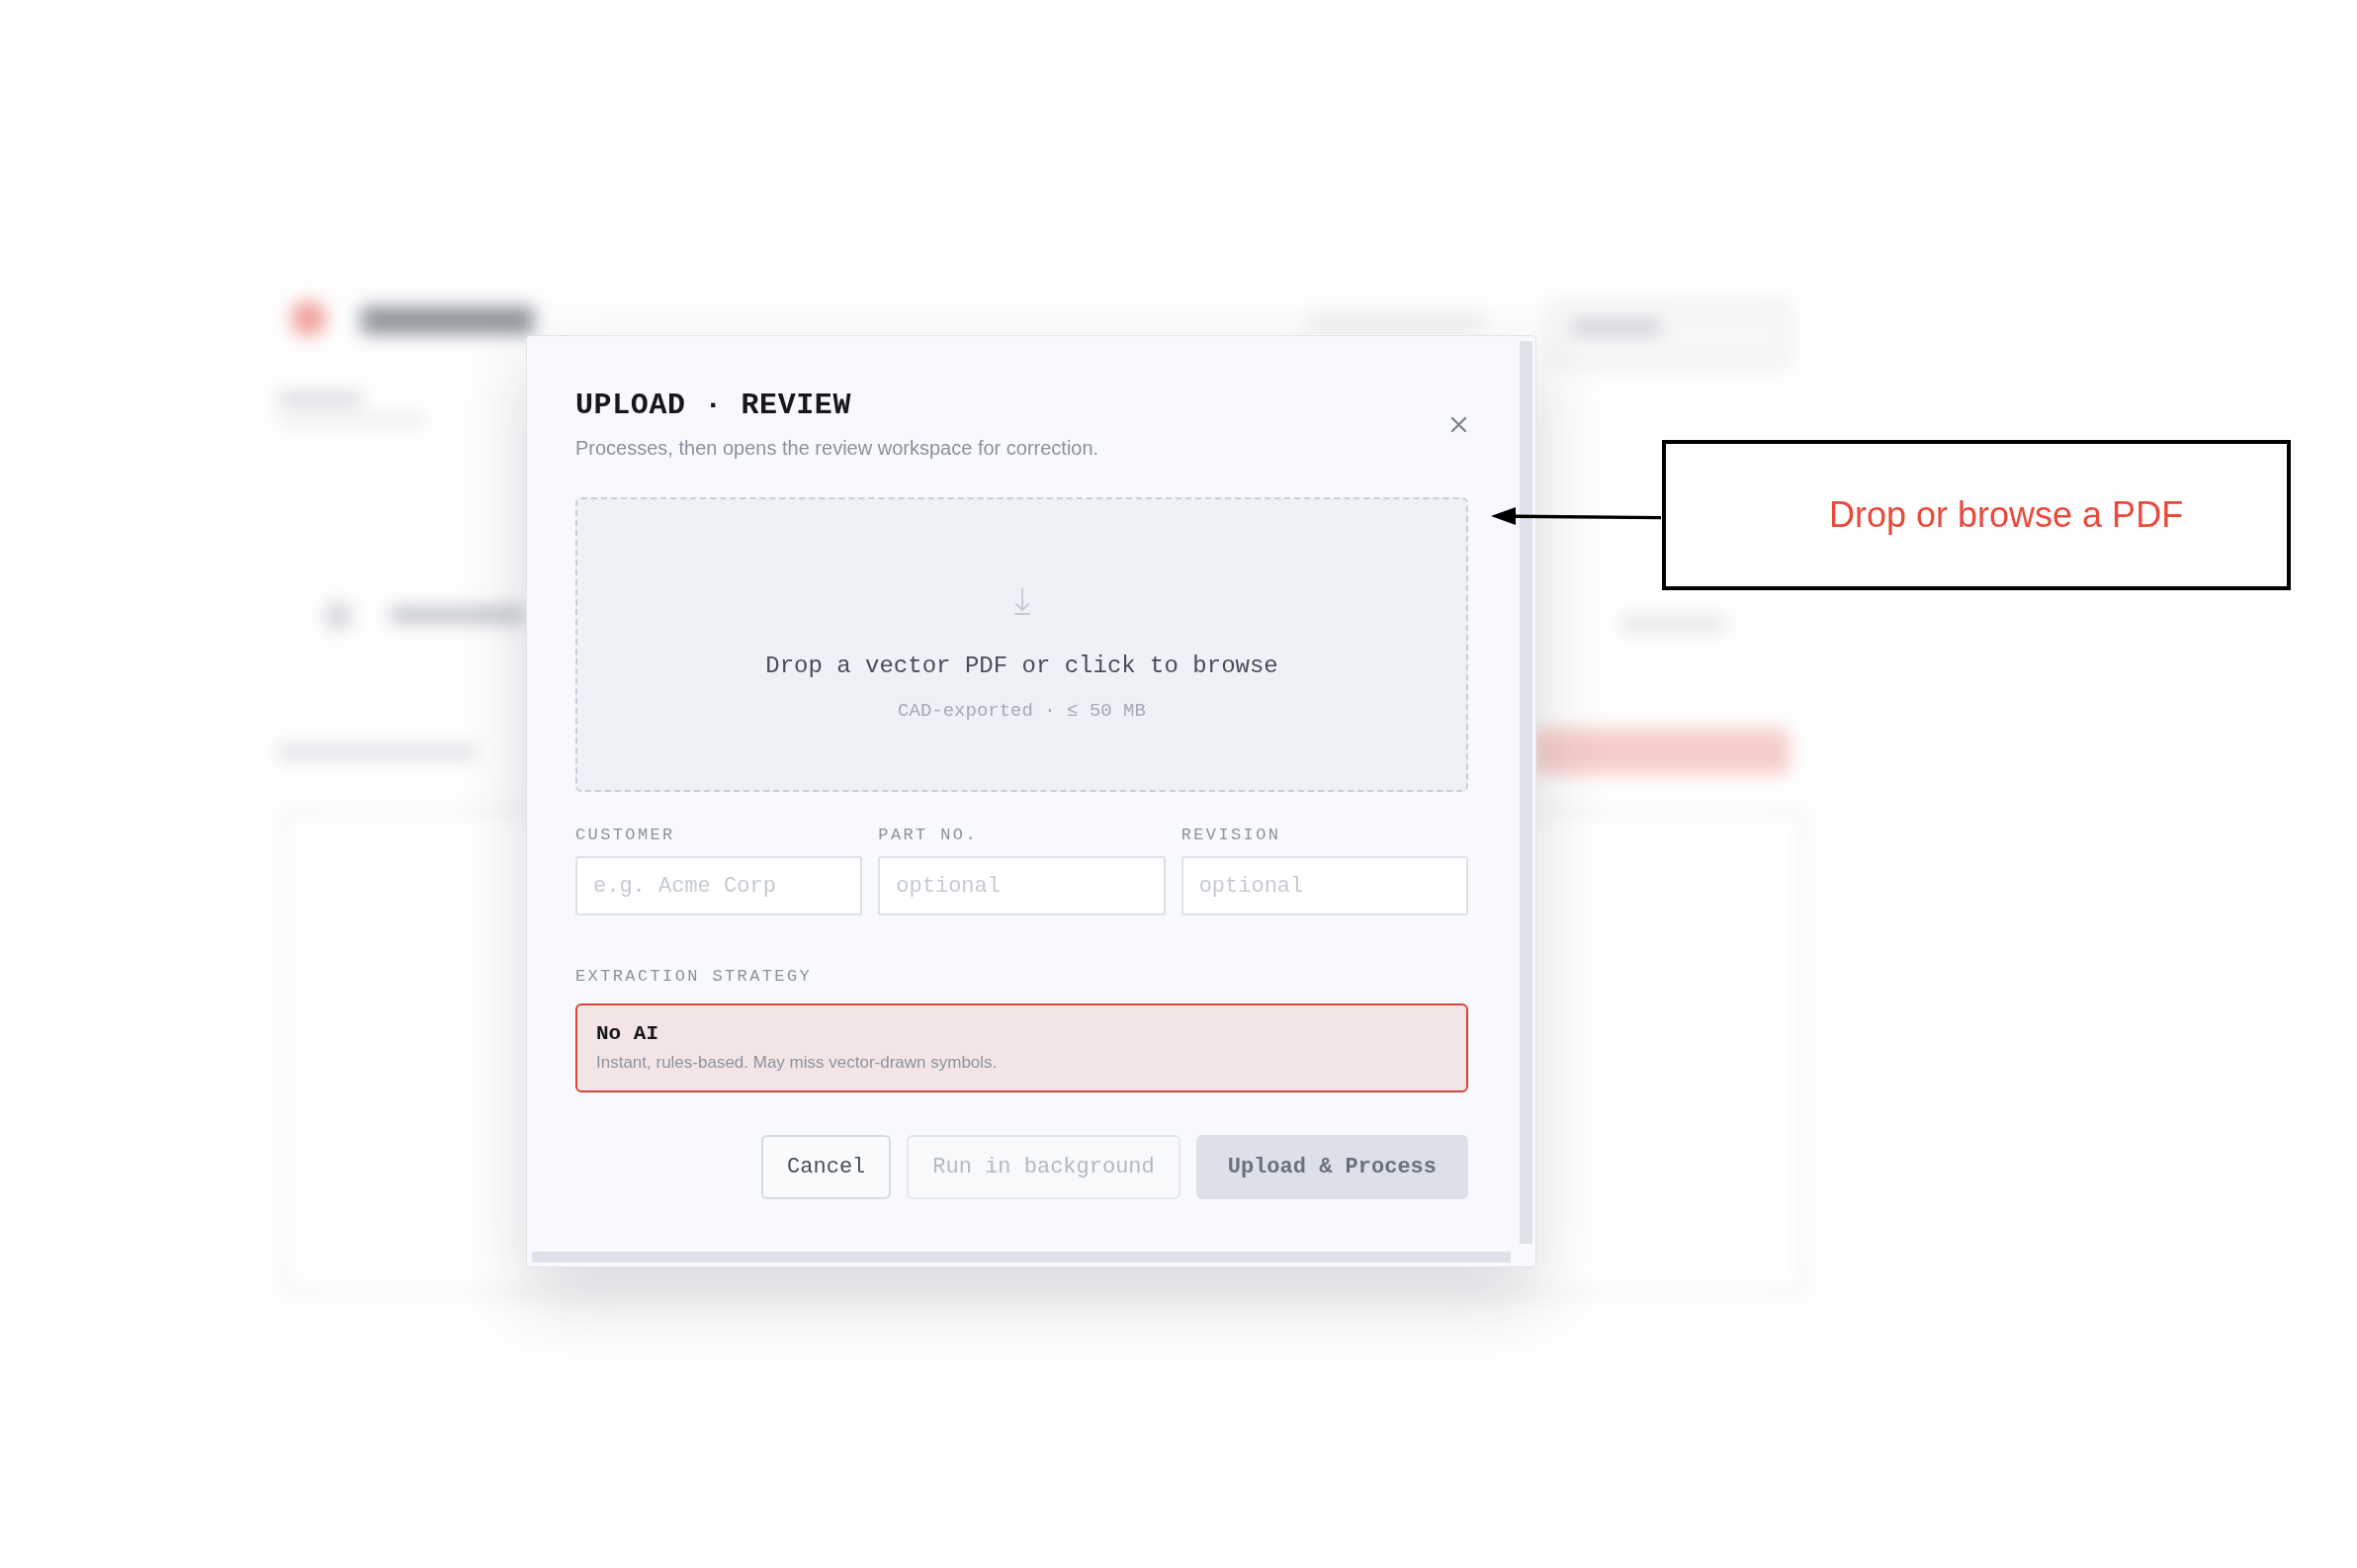 Image resolution: width=2357 pixels, height=1568 pixels. What do you see at coordinates (719, 886) in the screenshot?
I see `text-input-field: e.g. Acme Corp` at bounding box center [719, 886].